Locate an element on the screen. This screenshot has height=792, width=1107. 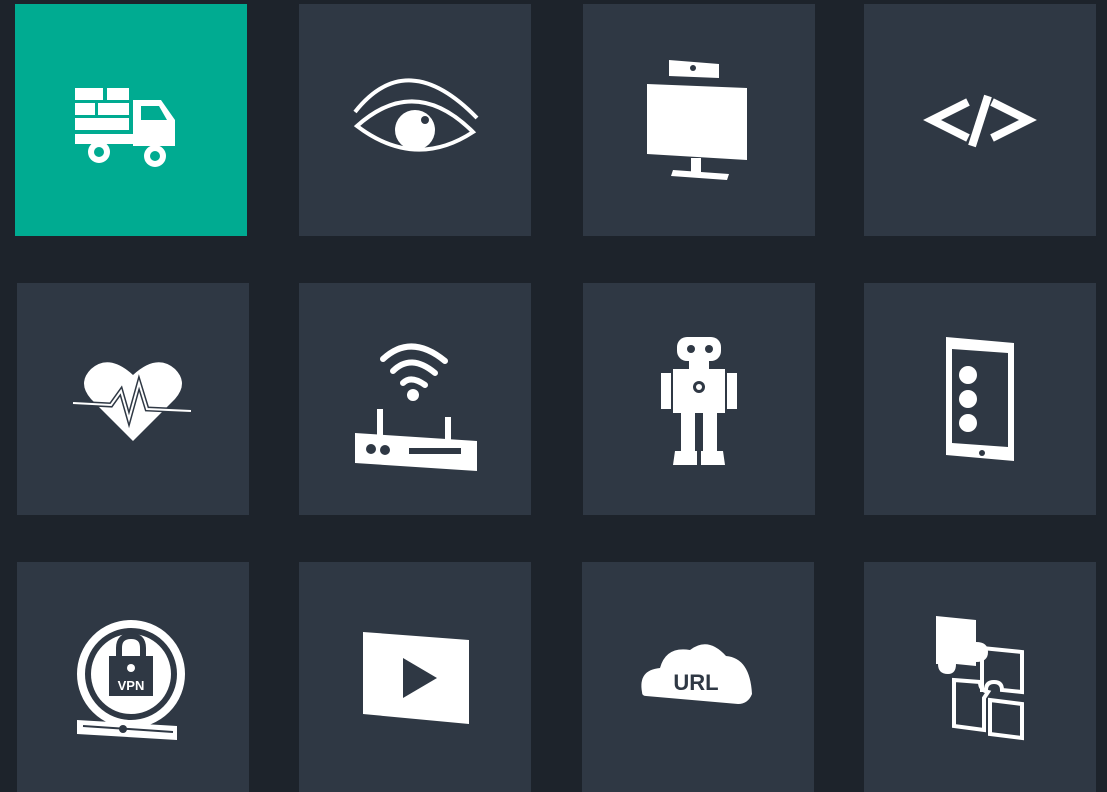
code-icon is located at coordinates (980, 121).